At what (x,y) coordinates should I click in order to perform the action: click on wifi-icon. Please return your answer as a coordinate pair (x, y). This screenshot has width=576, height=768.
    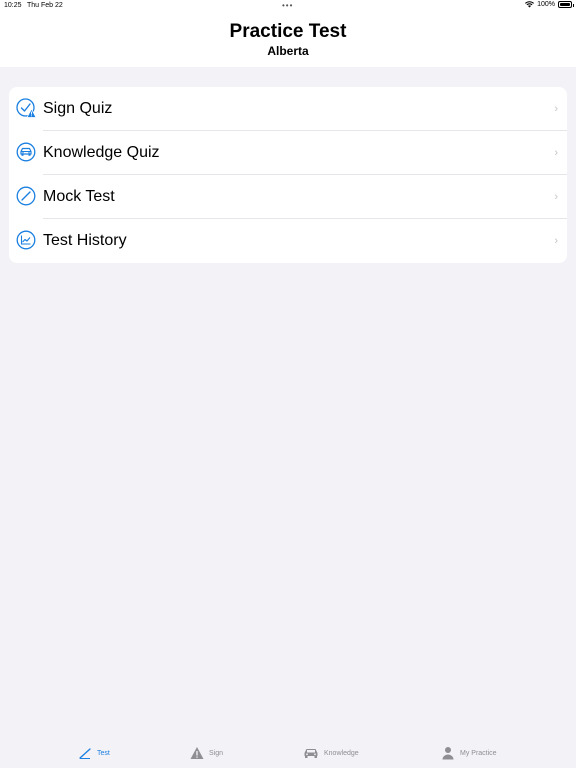
    Looking at the image, I should click on (530, 4).